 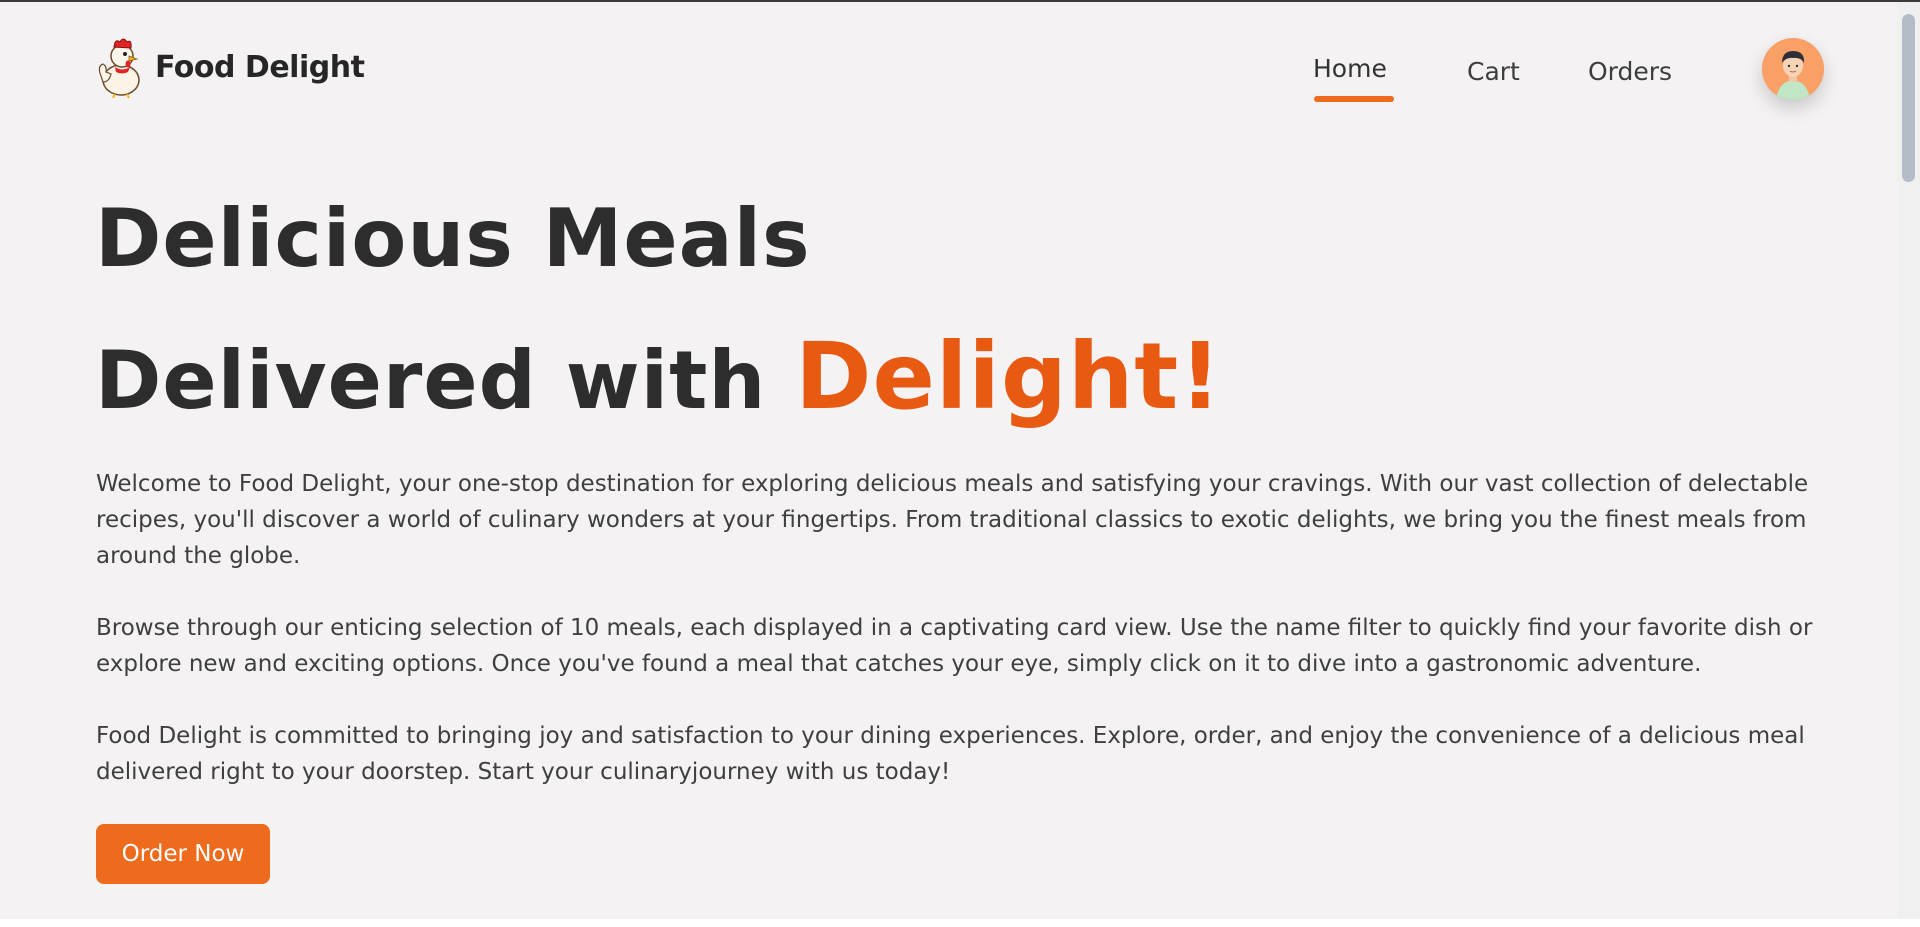 What do you see at coordinates (453, 238) in the screenshot?
I see `hero-headline-line1: Delicious Meals` at bounding box center [453, 238].